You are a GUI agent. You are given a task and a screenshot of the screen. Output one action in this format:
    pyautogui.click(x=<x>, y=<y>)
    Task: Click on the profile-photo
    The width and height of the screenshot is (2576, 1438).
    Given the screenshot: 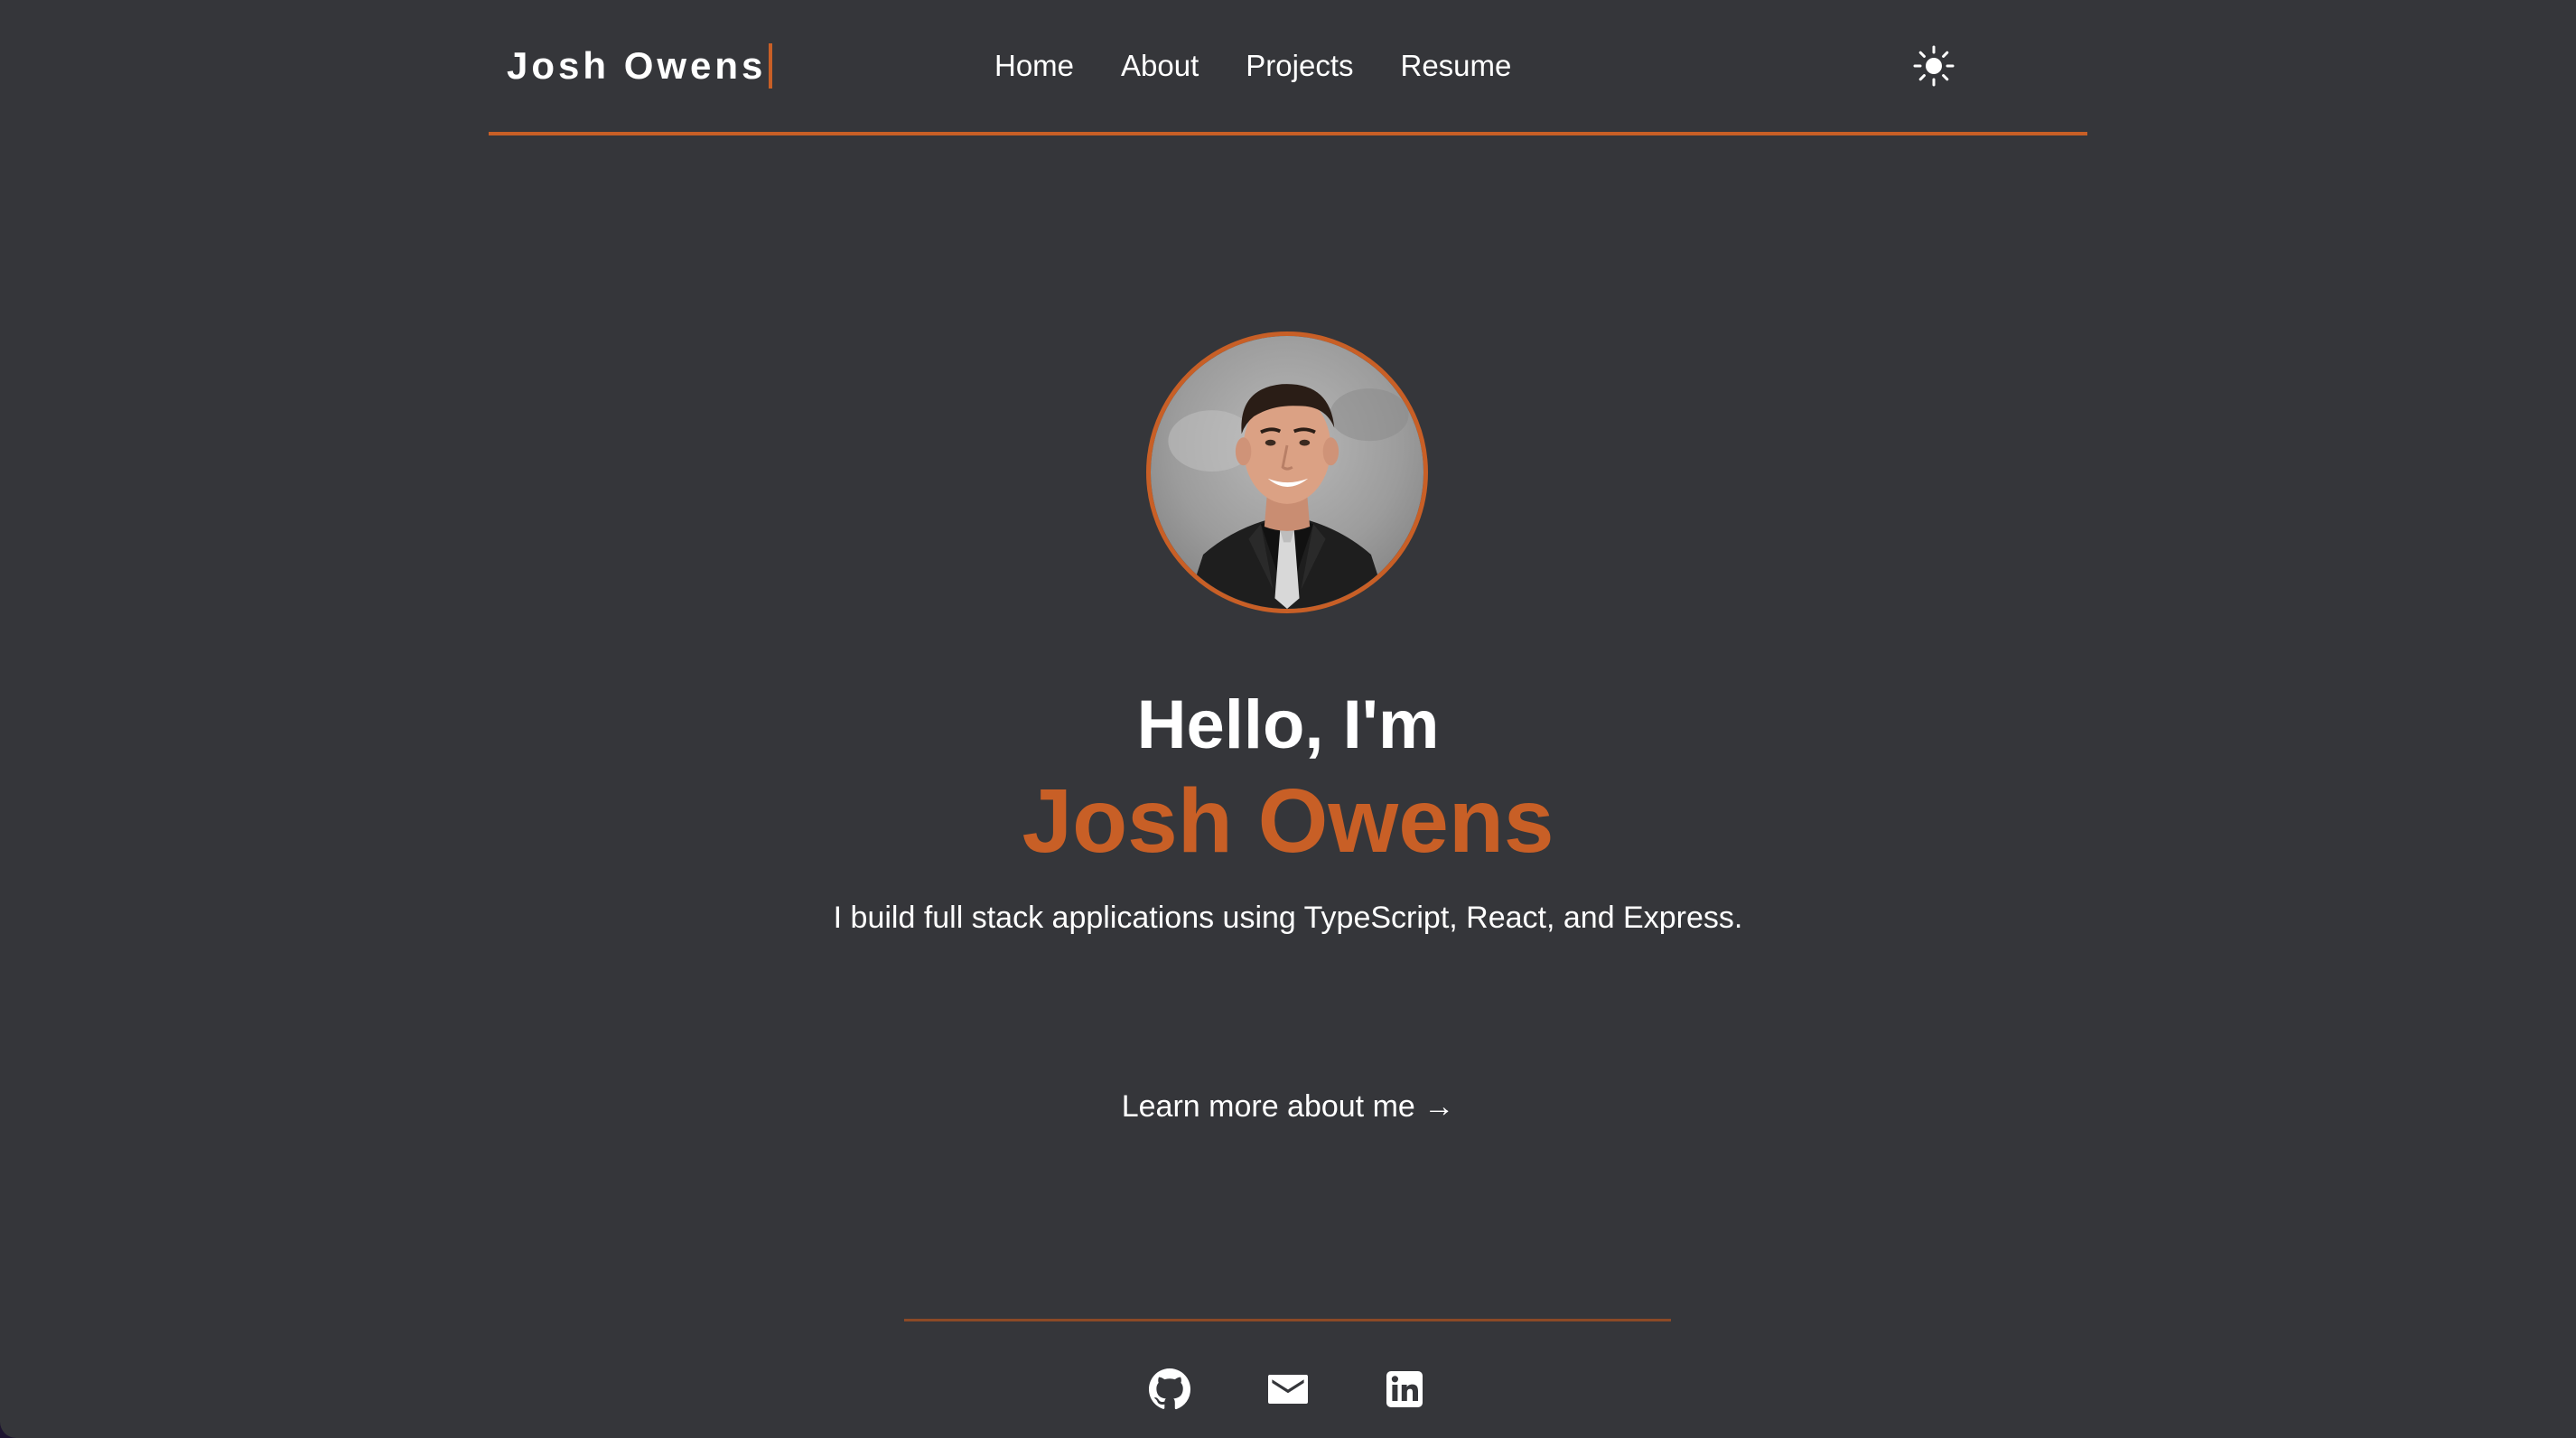 What is the action you would take?
    pyautogui.click(x=1287, y=472)
    